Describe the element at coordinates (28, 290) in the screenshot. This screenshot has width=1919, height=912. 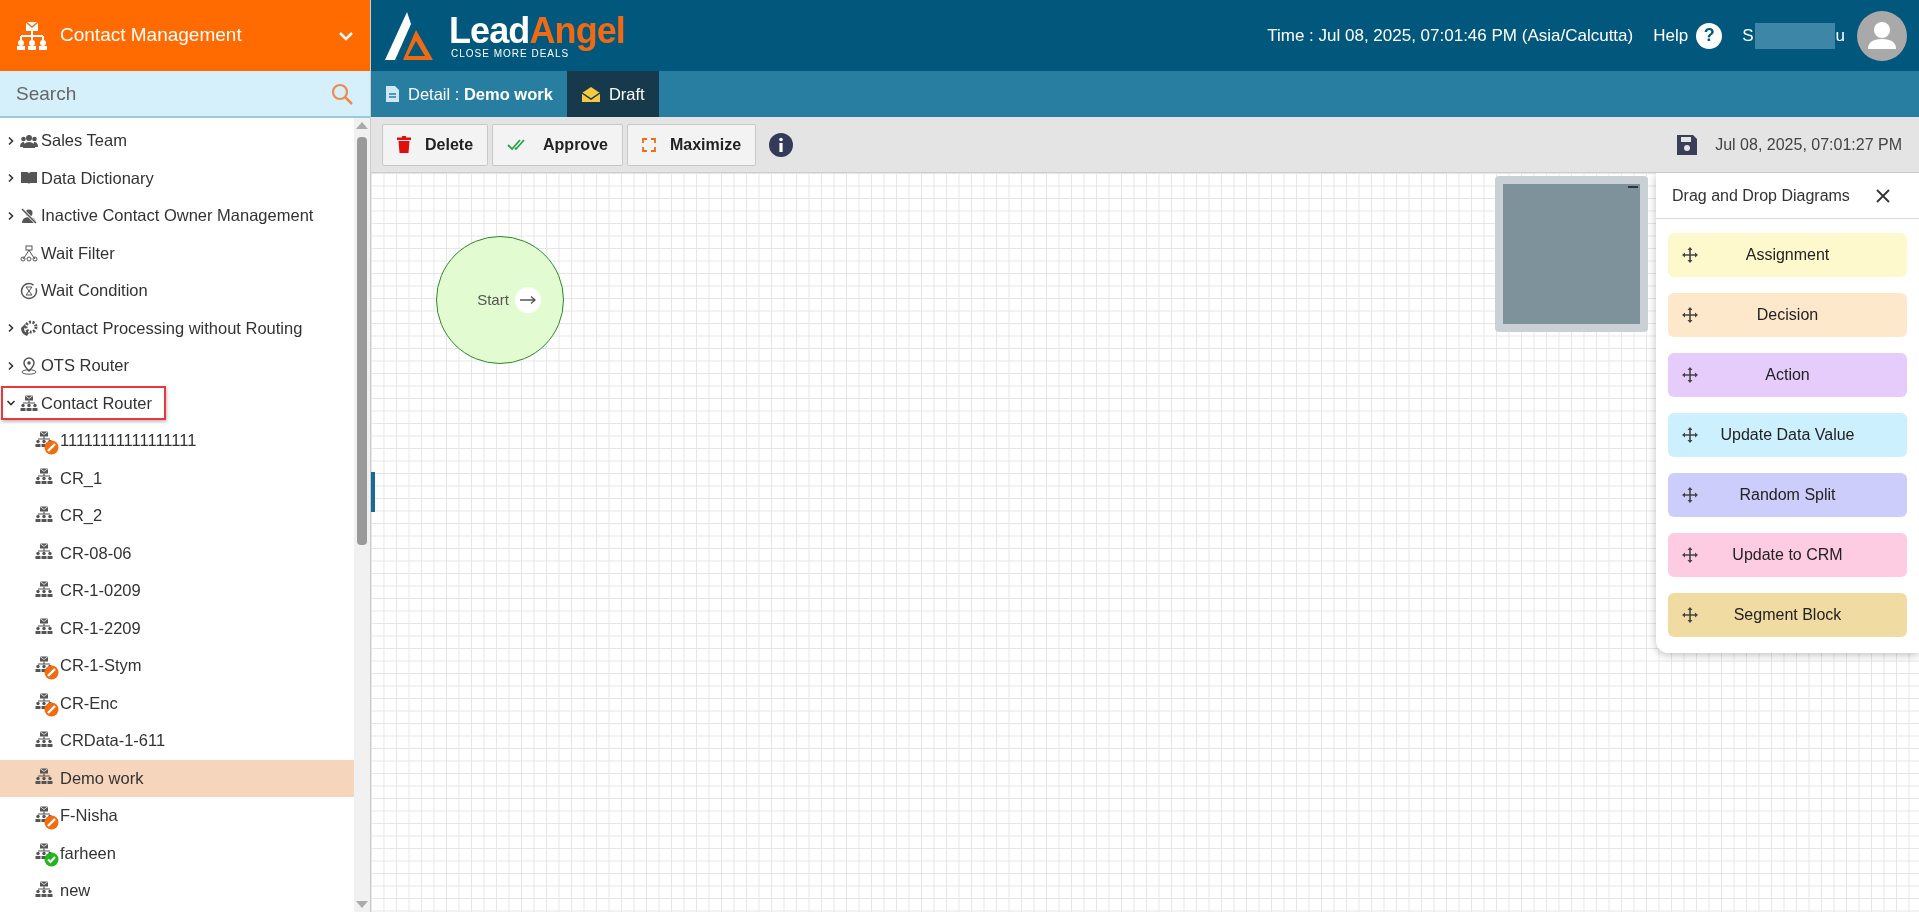
I see `timer-icon` at that location.